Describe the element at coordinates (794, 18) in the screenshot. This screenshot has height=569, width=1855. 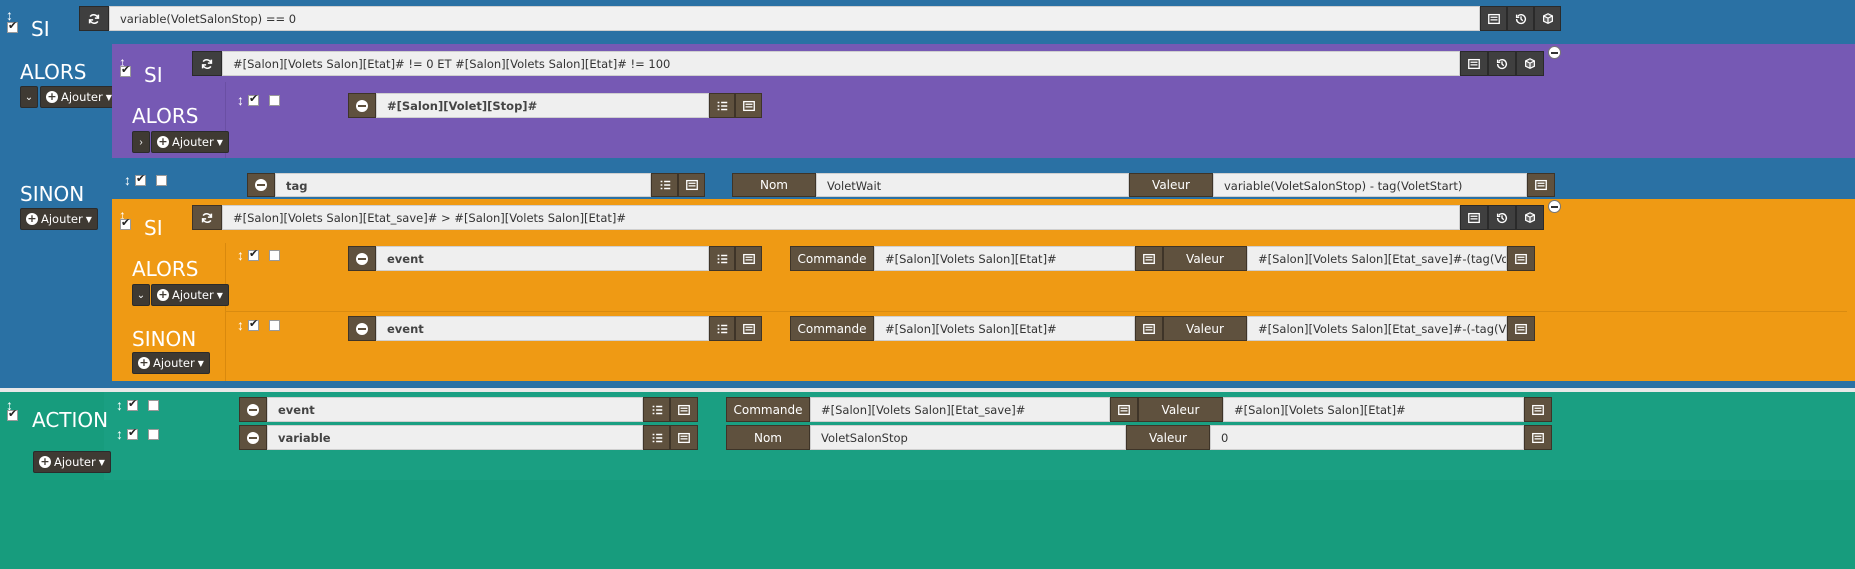
I see `si-condition-input: variable(VoletSalonStop) == 0` at that location.